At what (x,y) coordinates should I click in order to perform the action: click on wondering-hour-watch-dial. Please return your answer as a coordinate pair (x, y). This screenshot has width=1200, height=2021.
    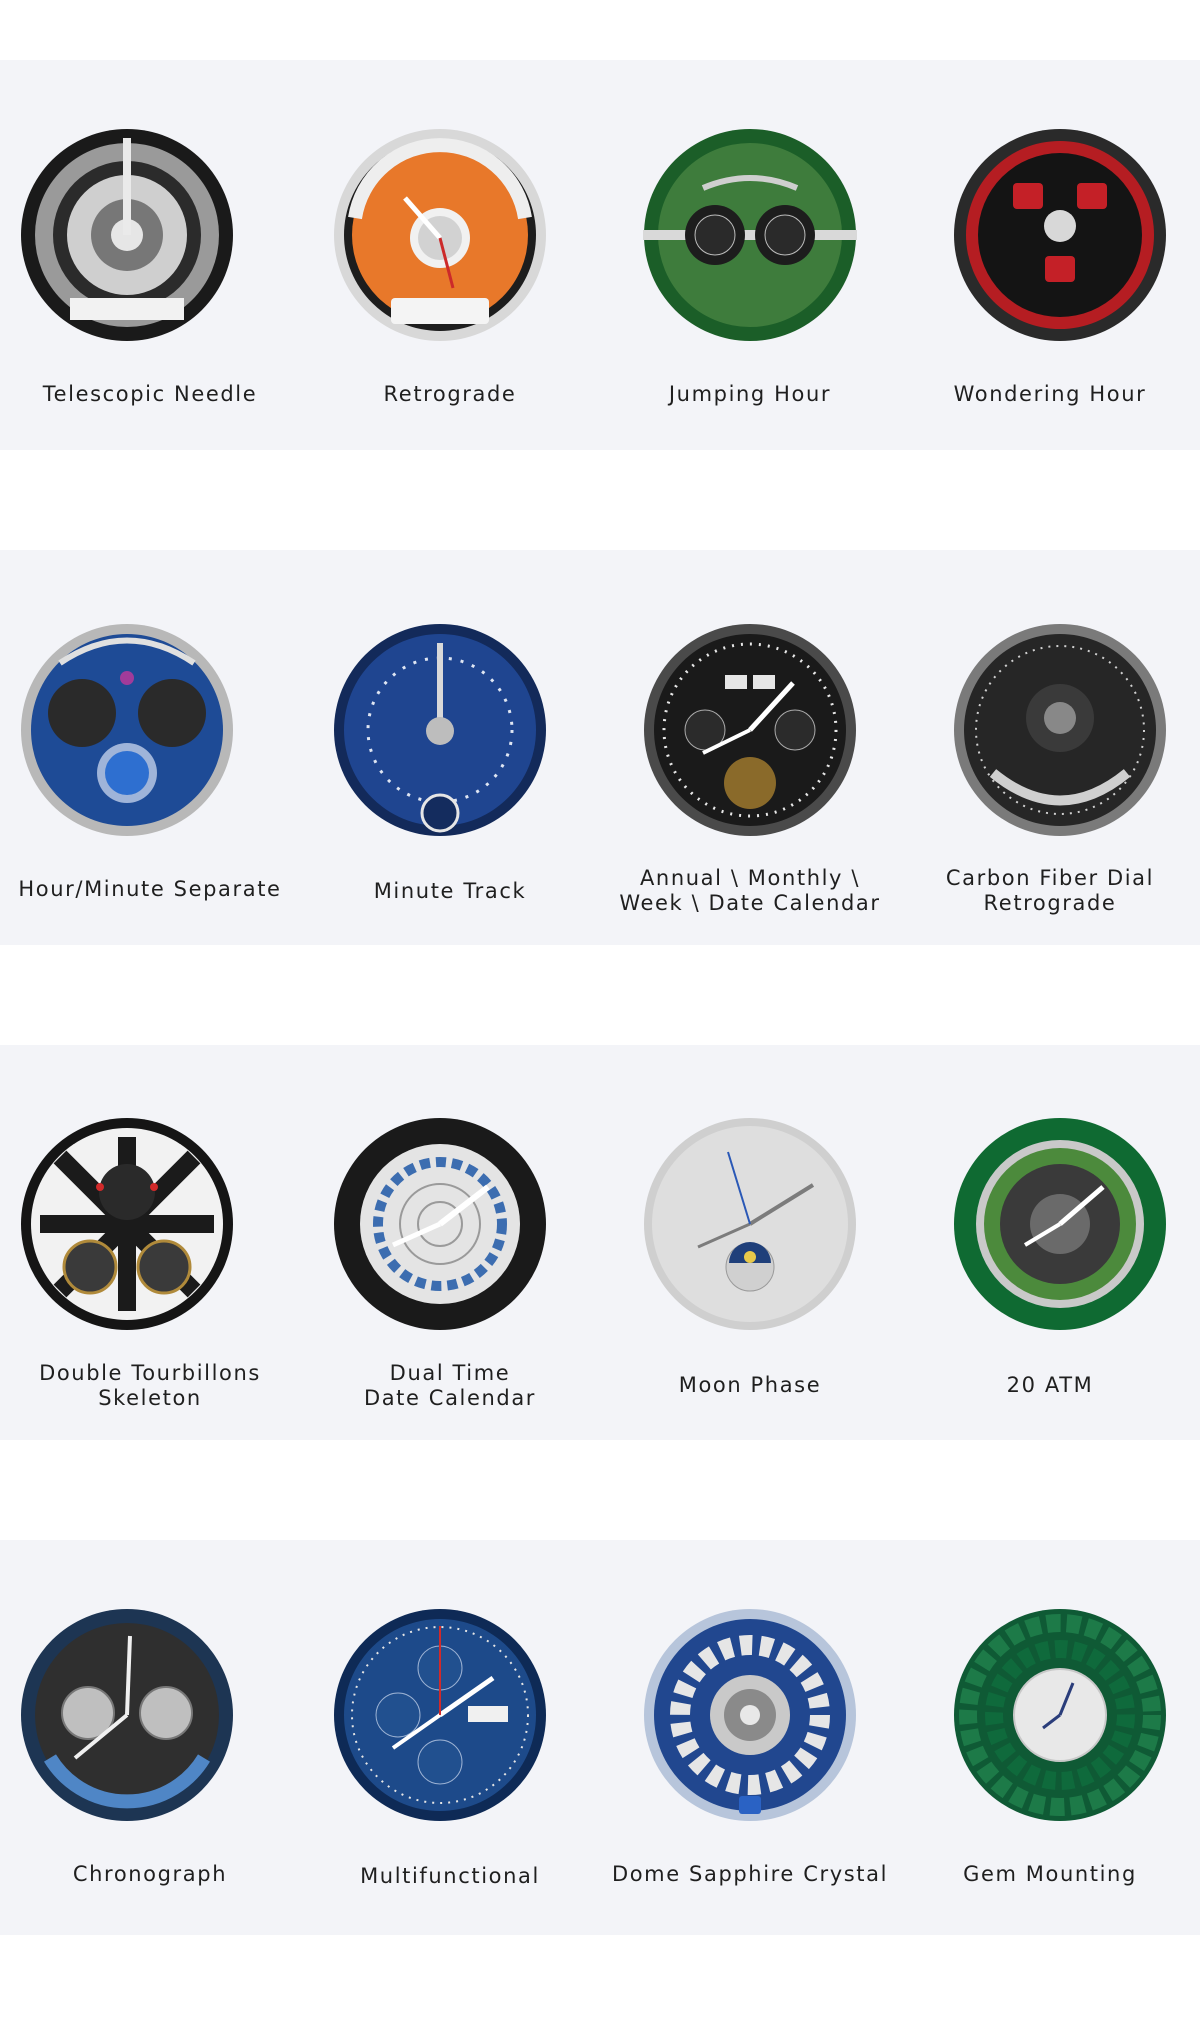
    Looking at the image, I should click on (1060, 235).